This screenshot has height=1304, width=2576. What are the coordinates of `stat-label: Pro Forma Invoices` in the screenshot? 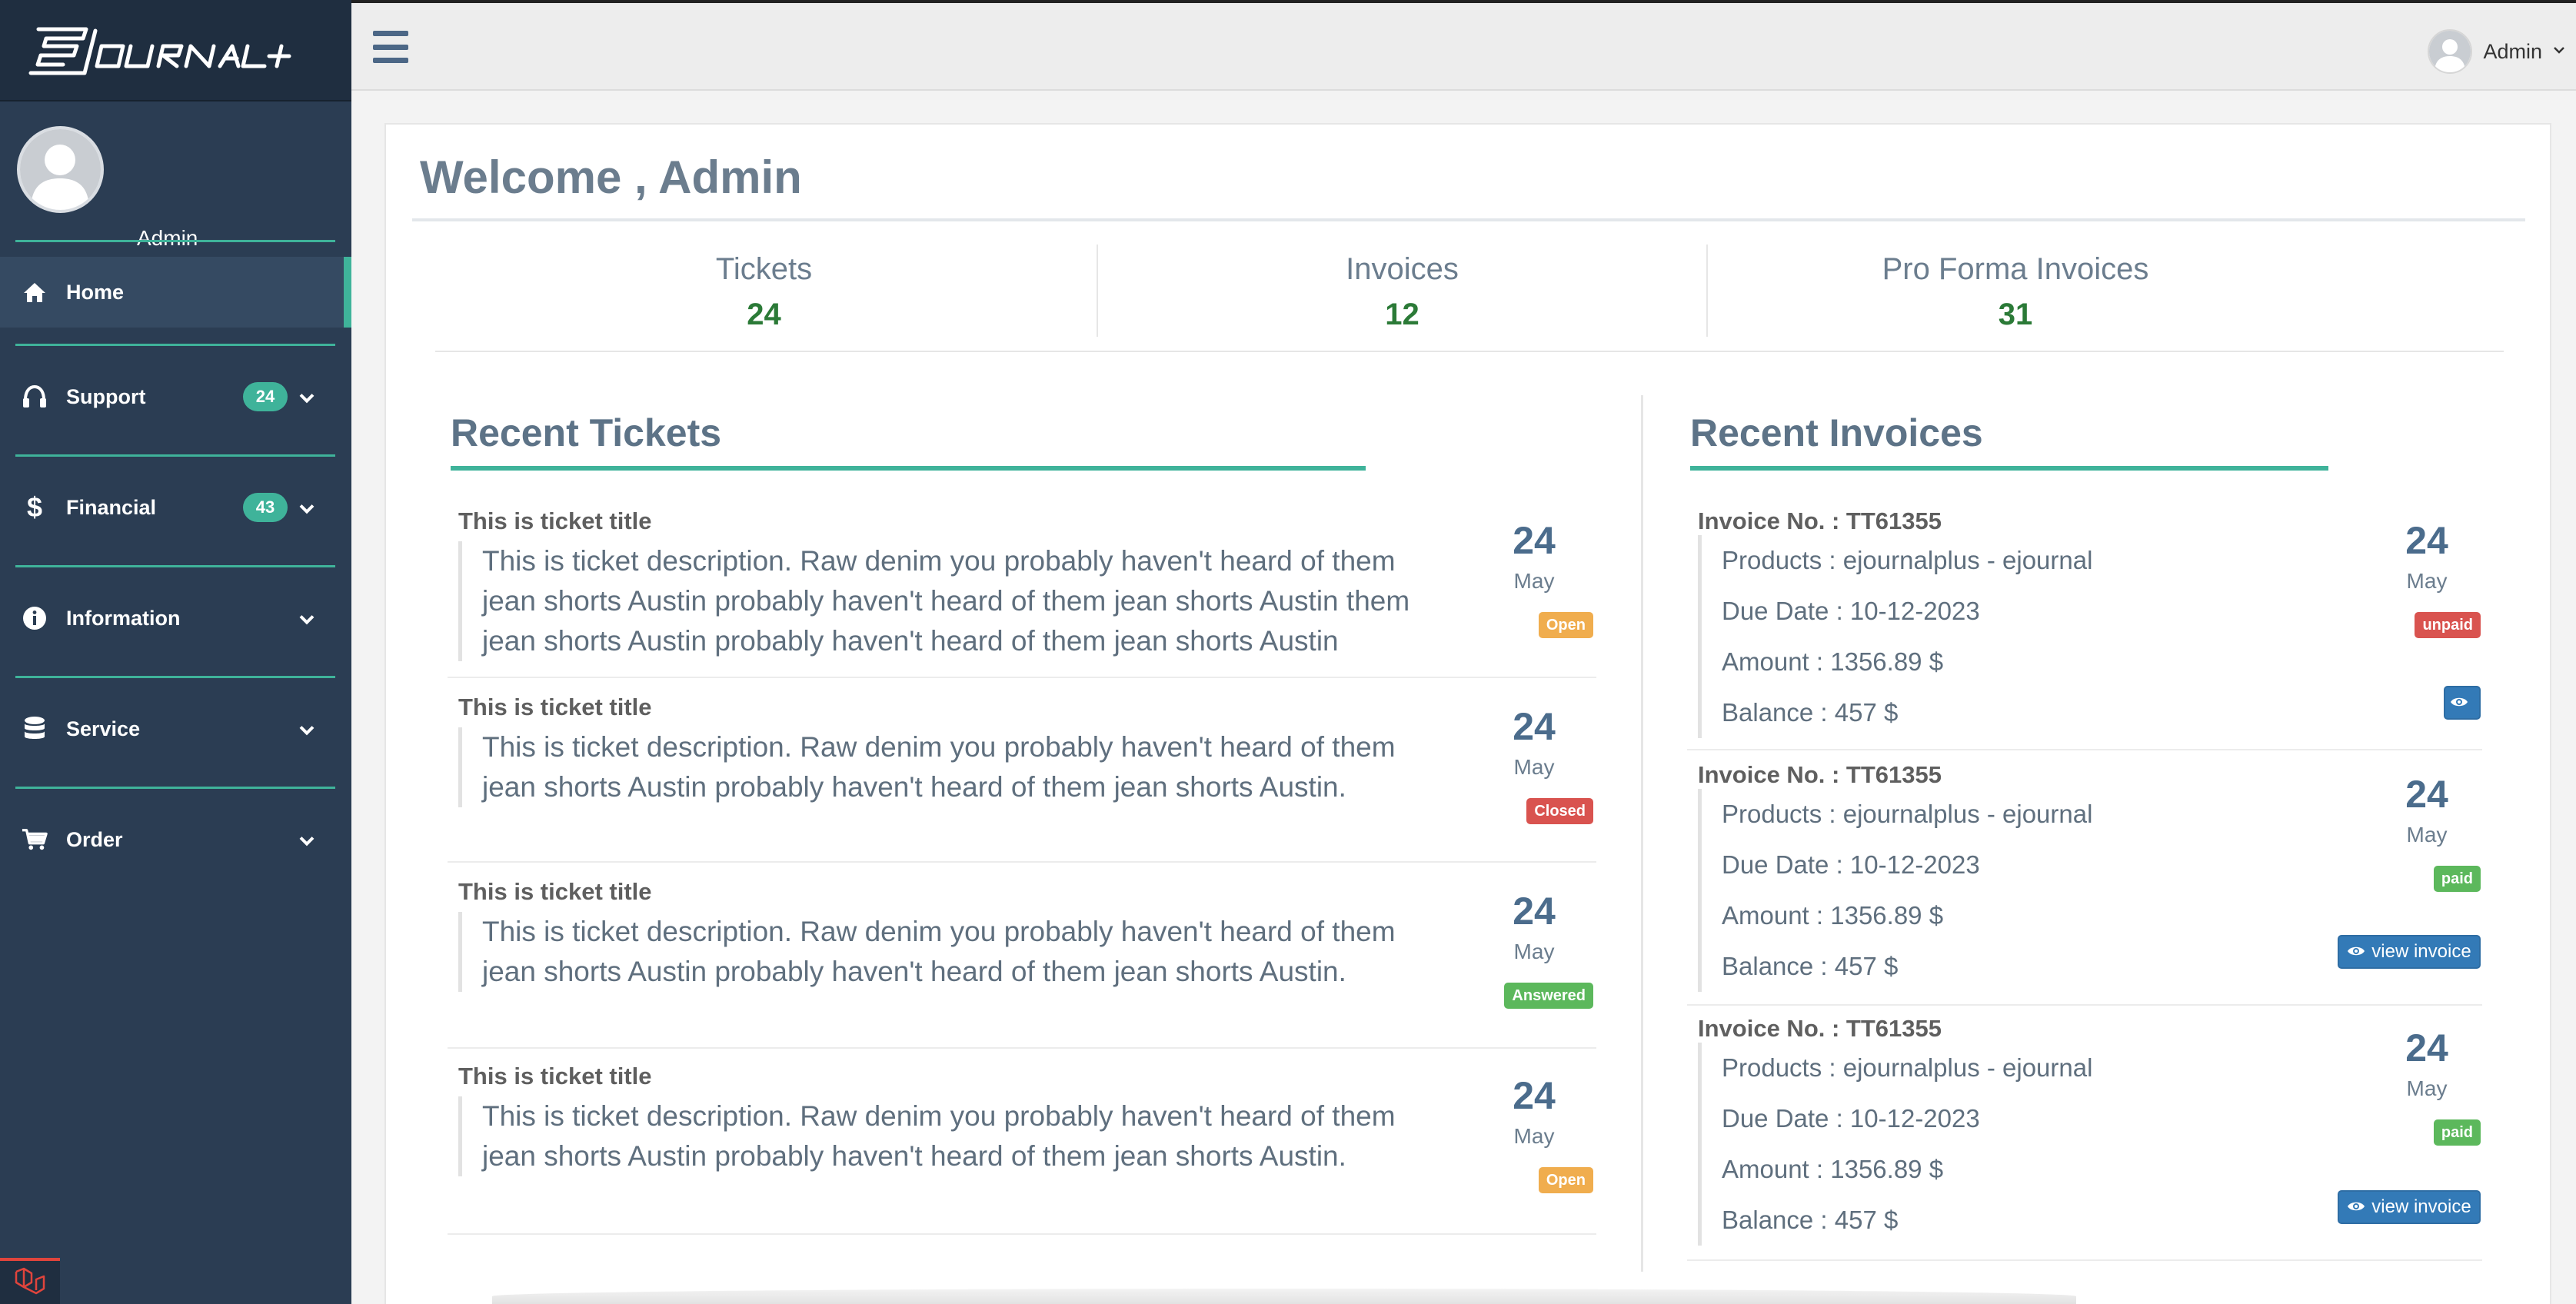 It's located at (2015, 269).